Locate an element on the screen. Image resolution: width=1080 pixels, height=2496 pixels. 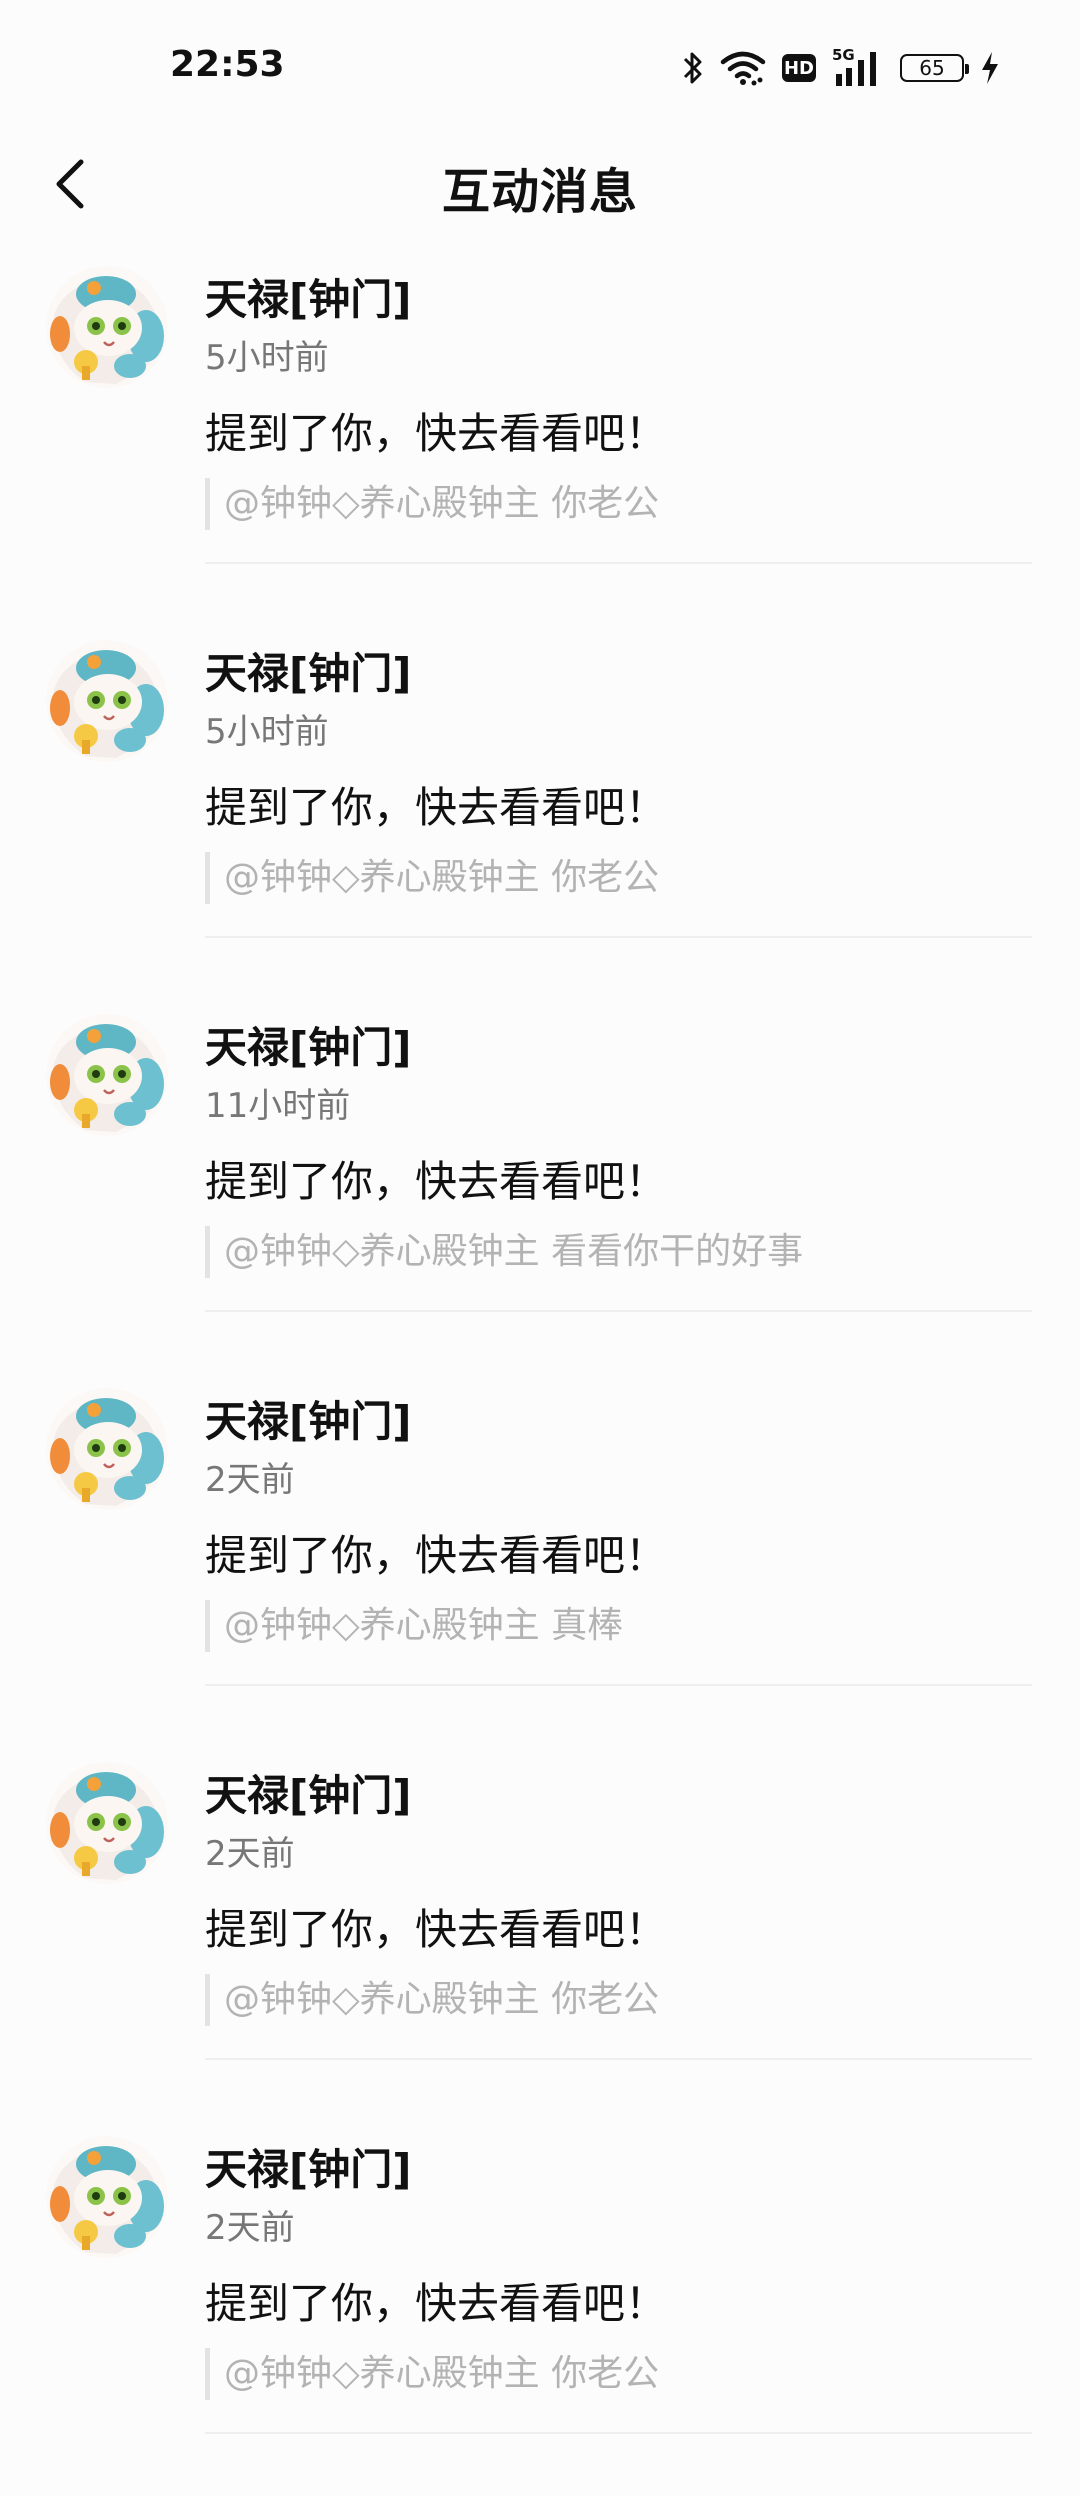
app-header: 互动消息 is located at coordinates (540, 185).